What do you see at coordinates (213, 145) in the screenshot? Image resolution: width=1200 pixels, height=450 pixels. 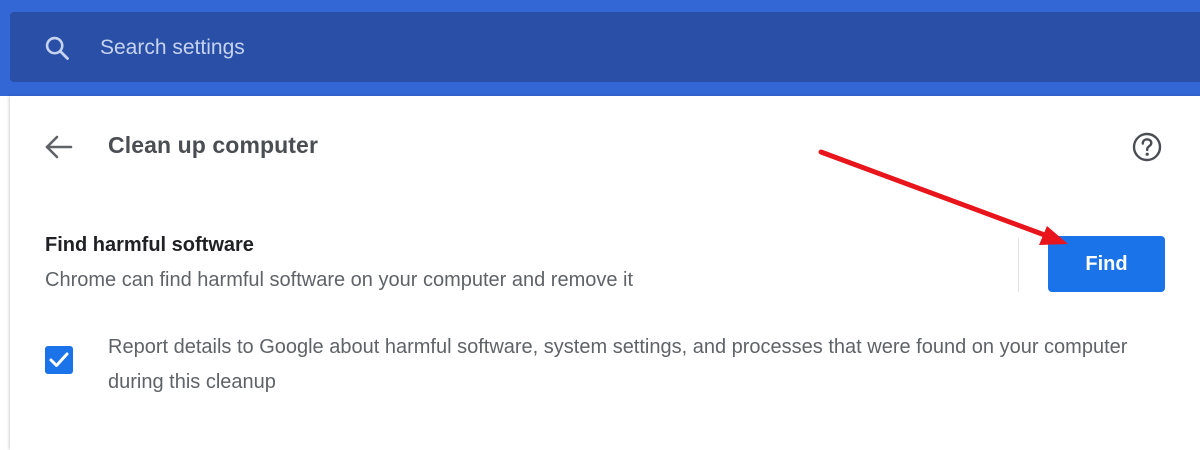 I see `page-title: Clean up computer` at bounding box center [213, 145].